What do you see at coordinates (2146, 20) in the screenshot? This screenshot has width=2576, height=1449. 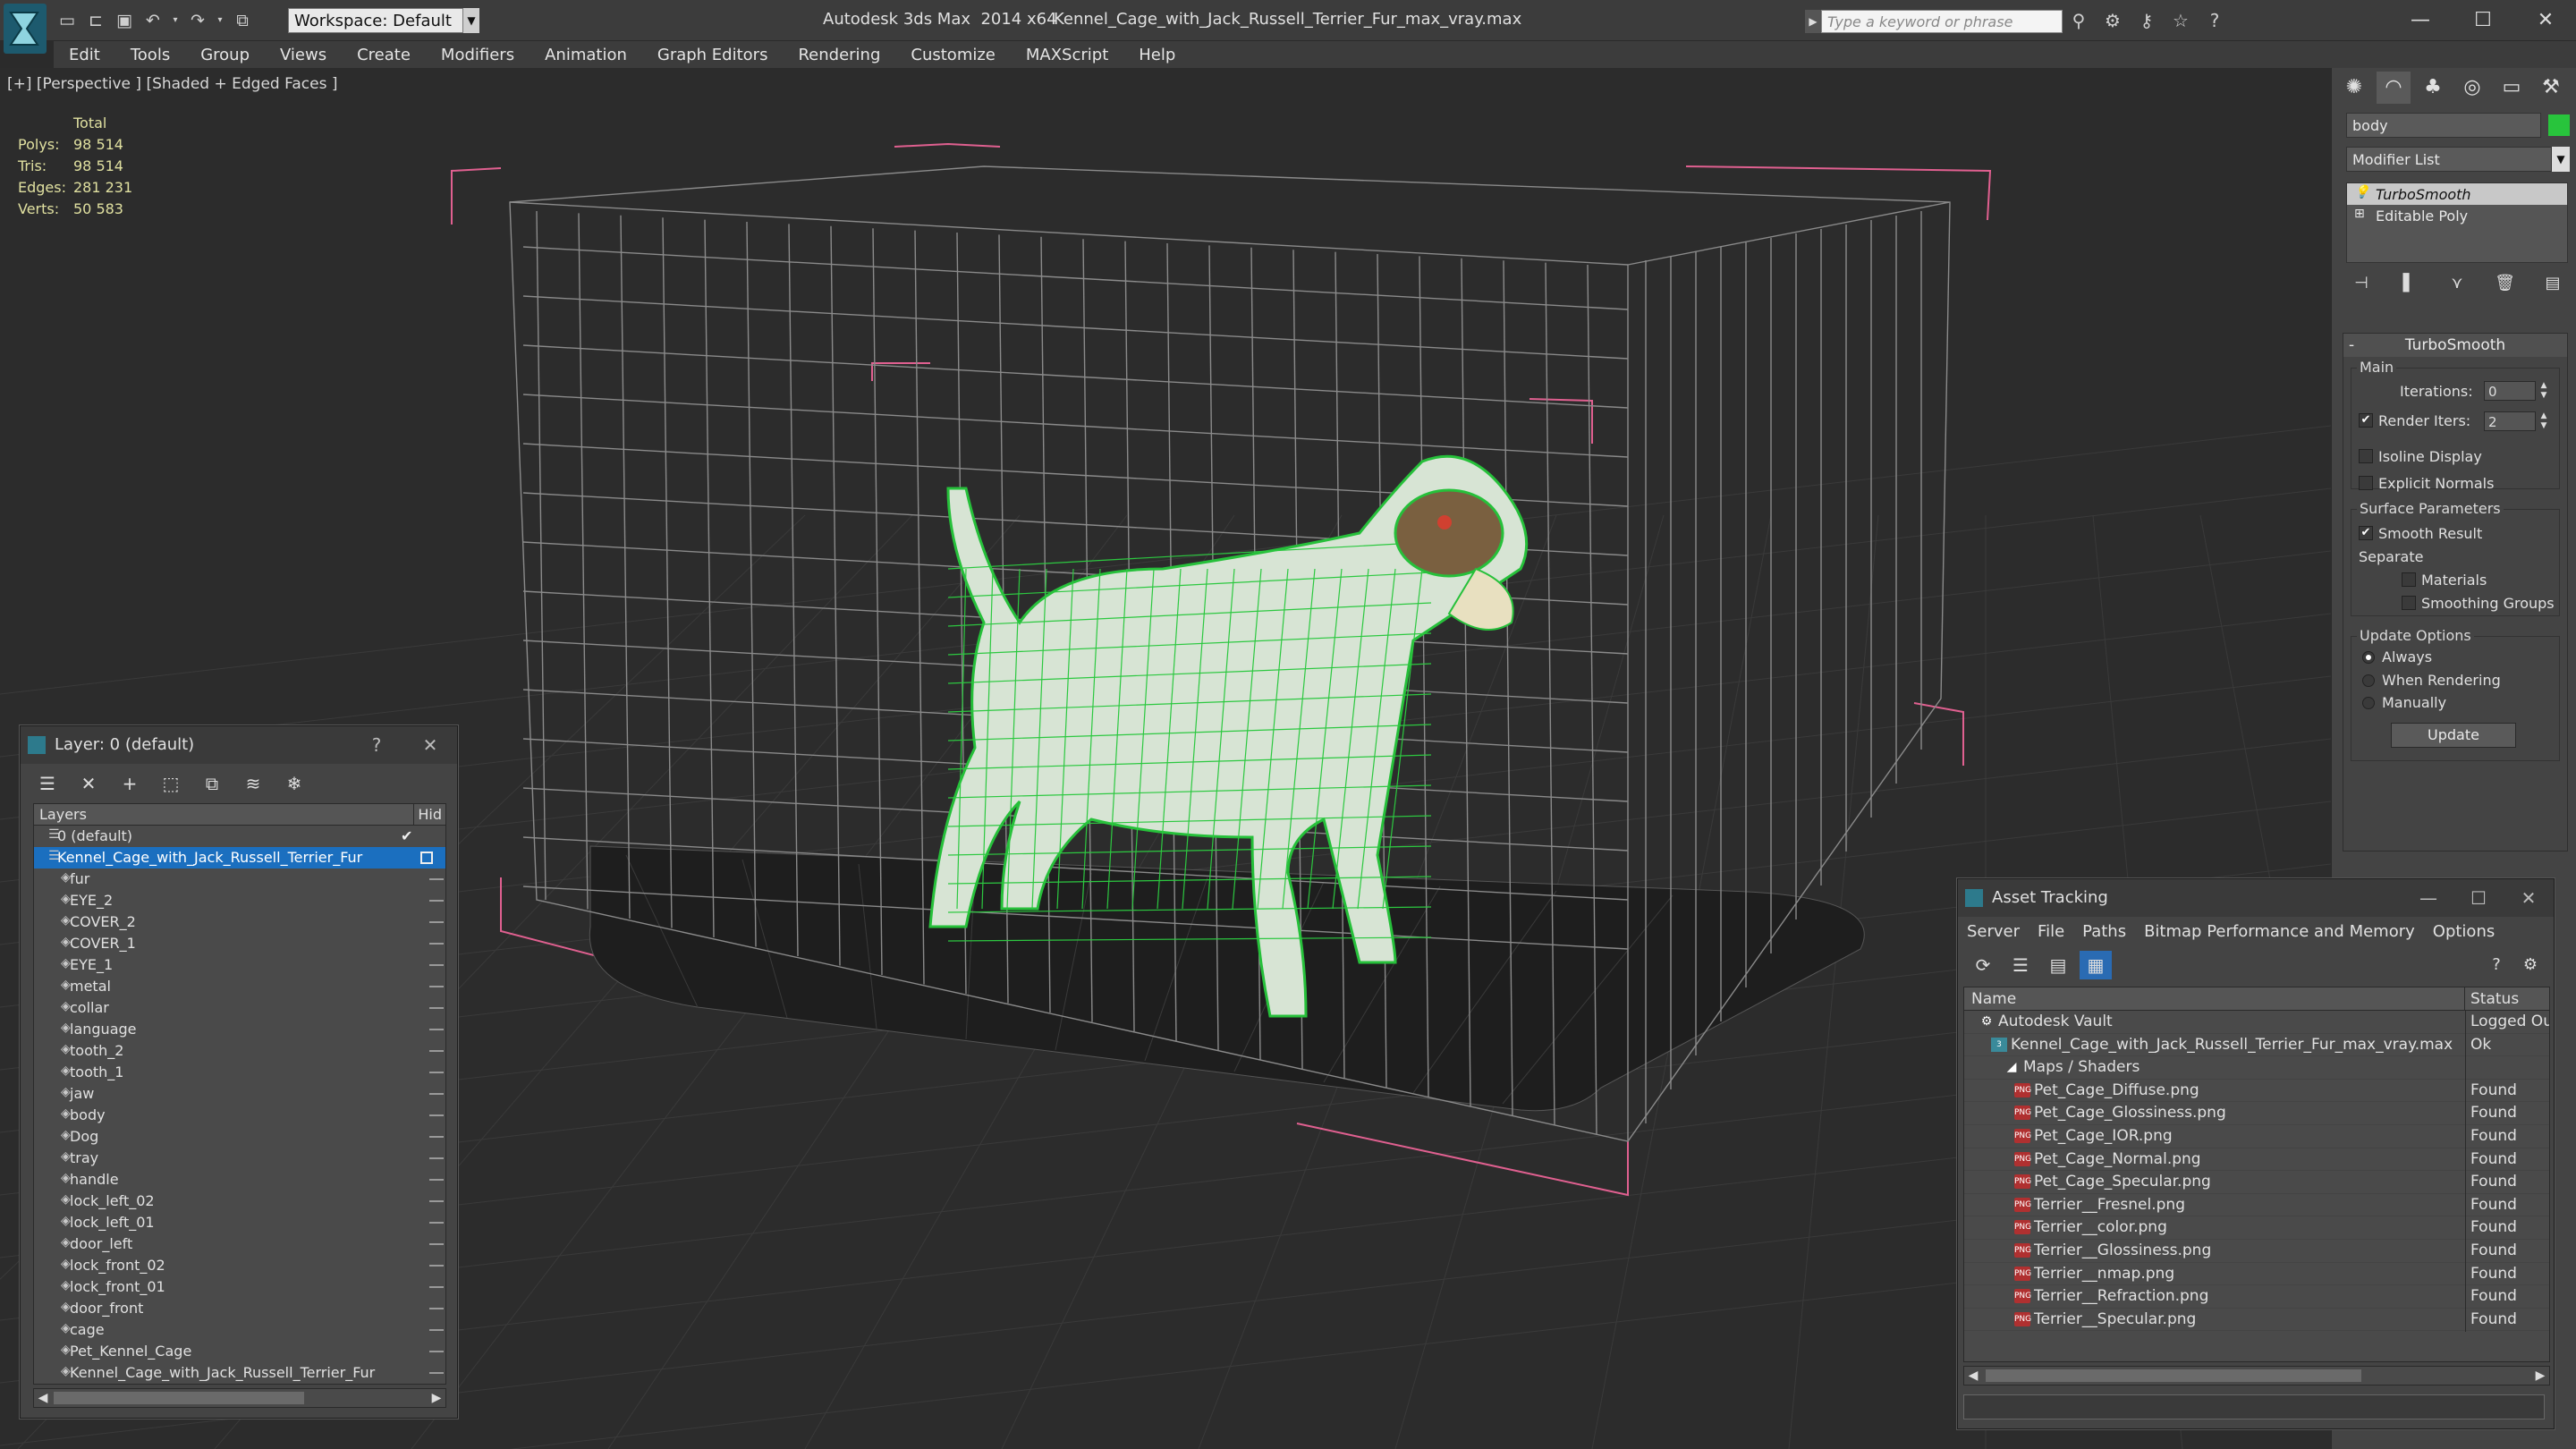 I see `signin-icon: ⚷` at bounding box center [2146, 20].